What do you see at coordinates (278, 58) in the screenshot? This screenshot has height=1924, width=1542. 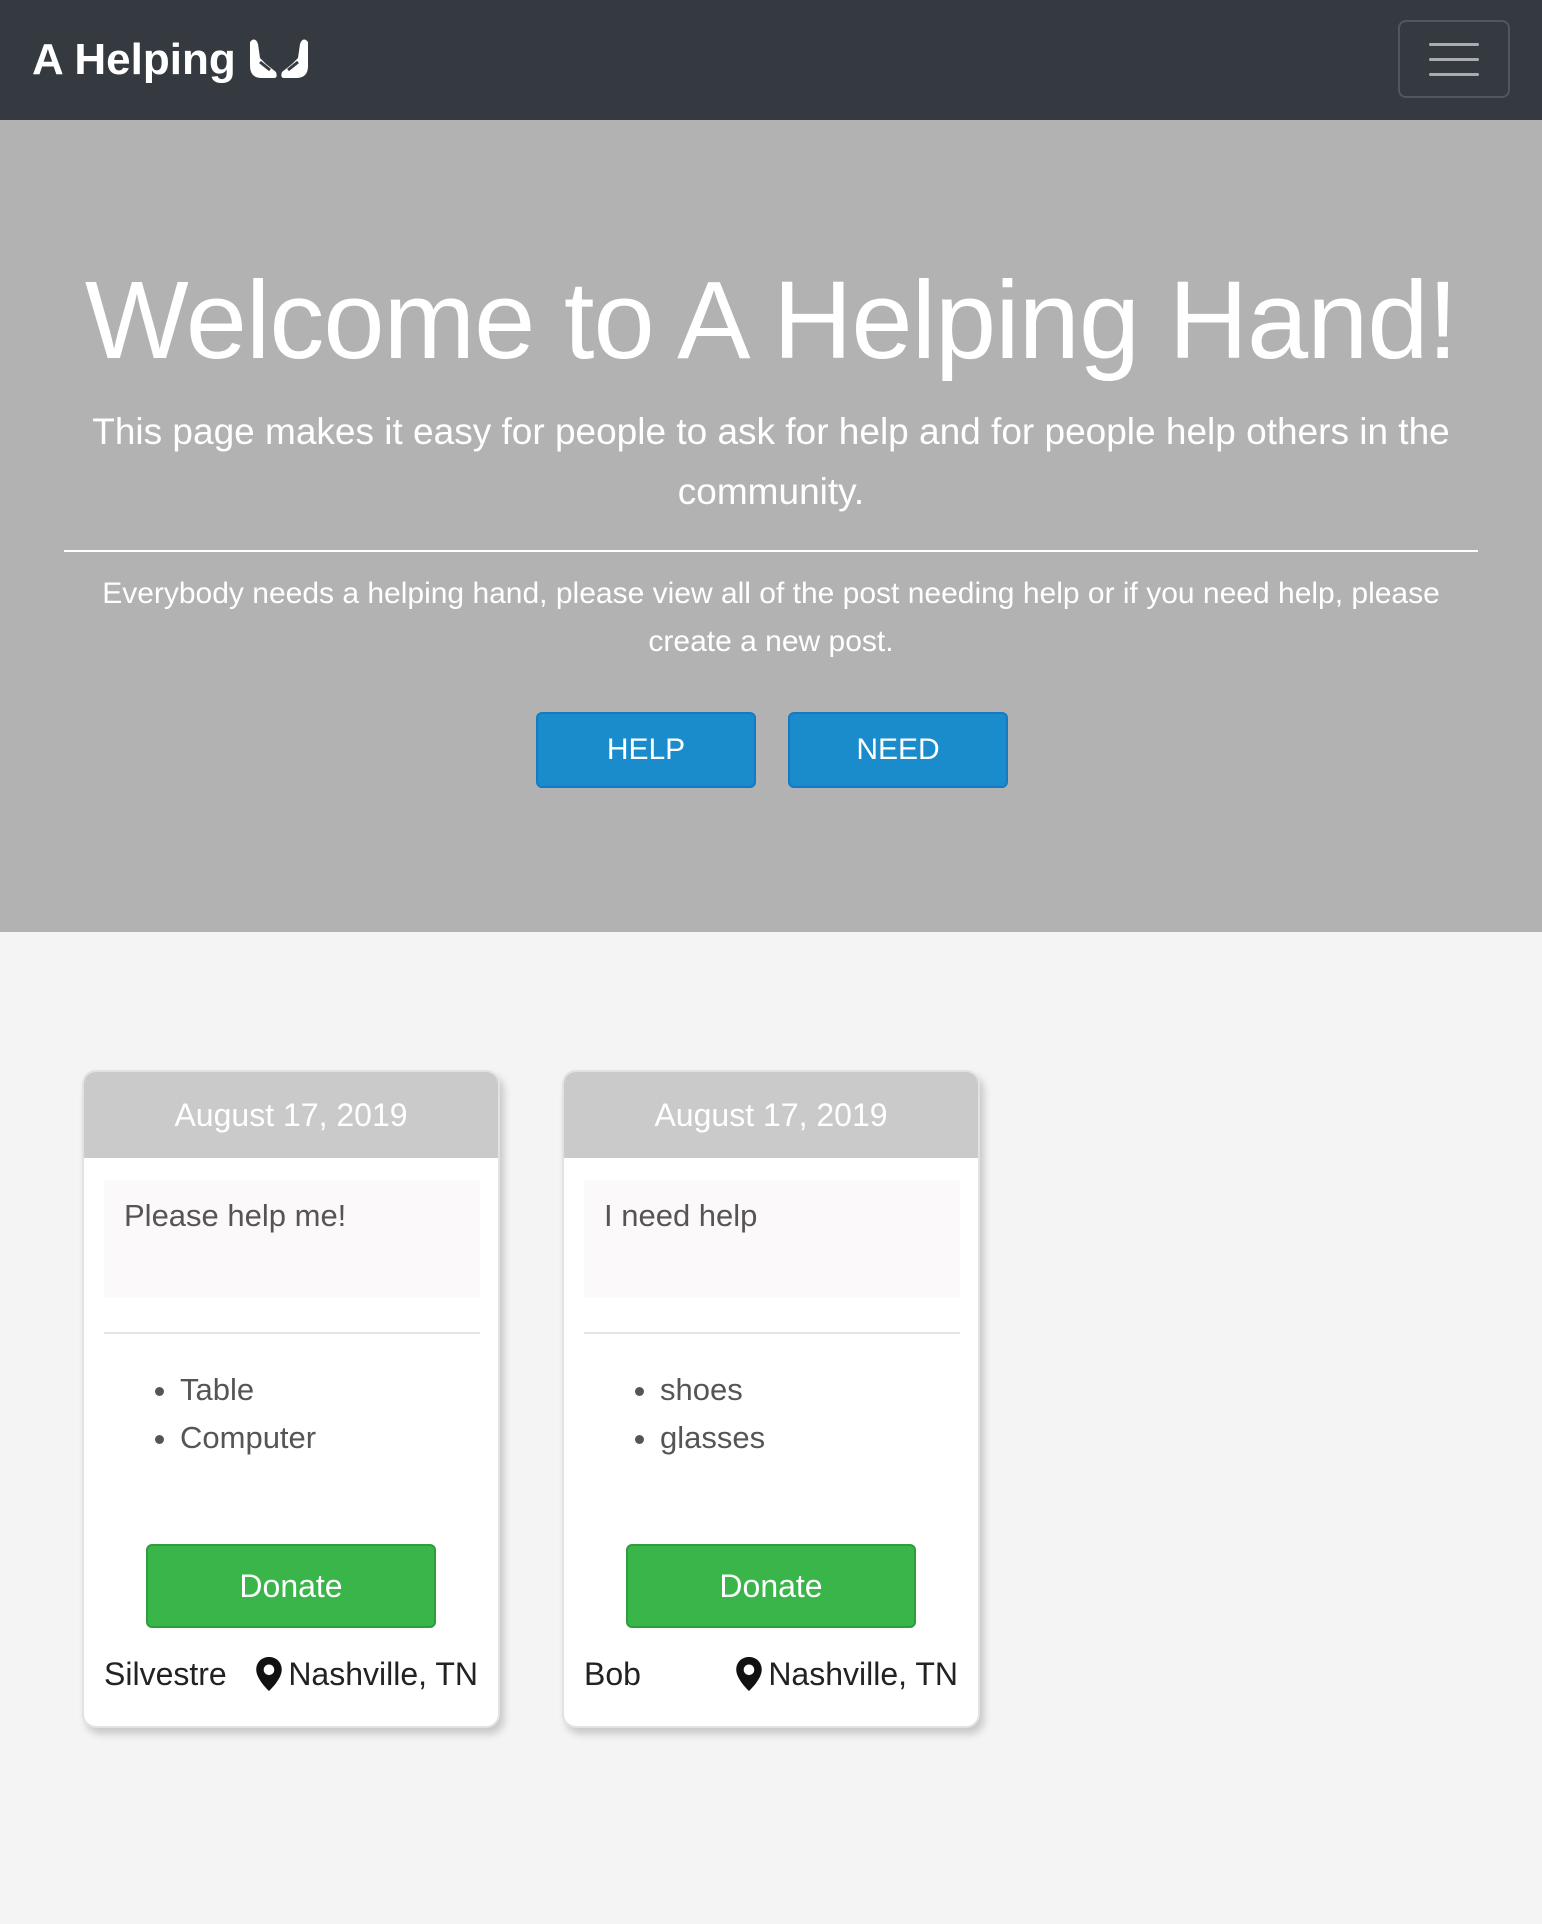 I see `helping-hands-icon` at bounding box center [278, 58].